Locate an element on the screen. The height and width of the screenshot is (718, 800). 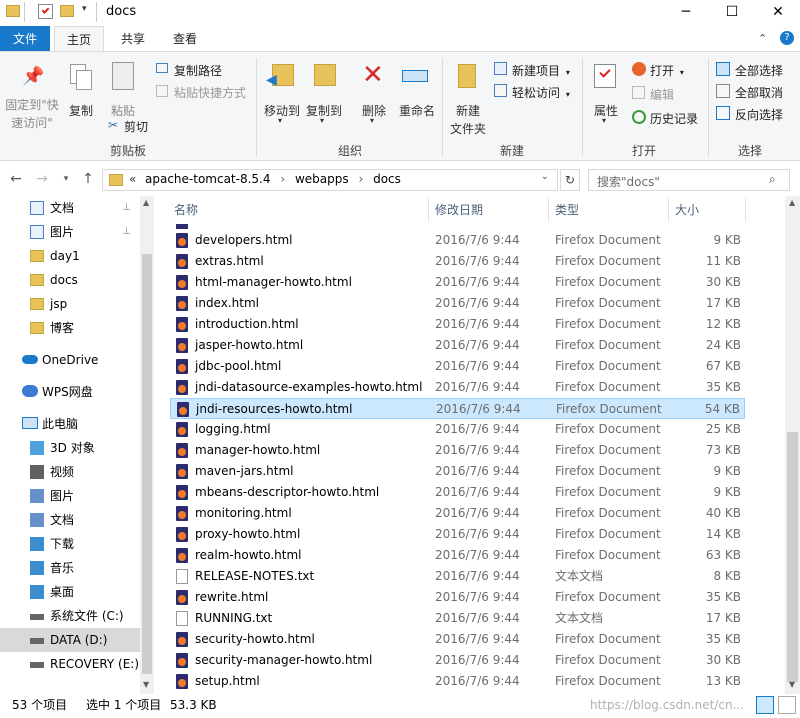
nav-item-this-pc-child: 文档 is located at coordinates (70, 520).